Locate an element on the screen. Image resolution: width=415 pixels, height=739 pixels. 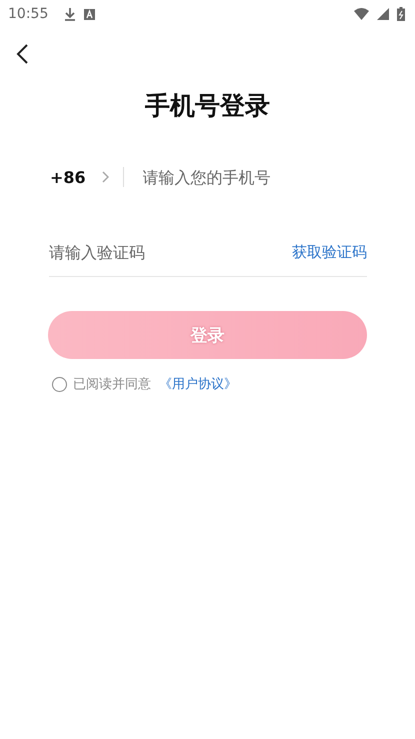
signal-icon is located at coordinates (383, 14).